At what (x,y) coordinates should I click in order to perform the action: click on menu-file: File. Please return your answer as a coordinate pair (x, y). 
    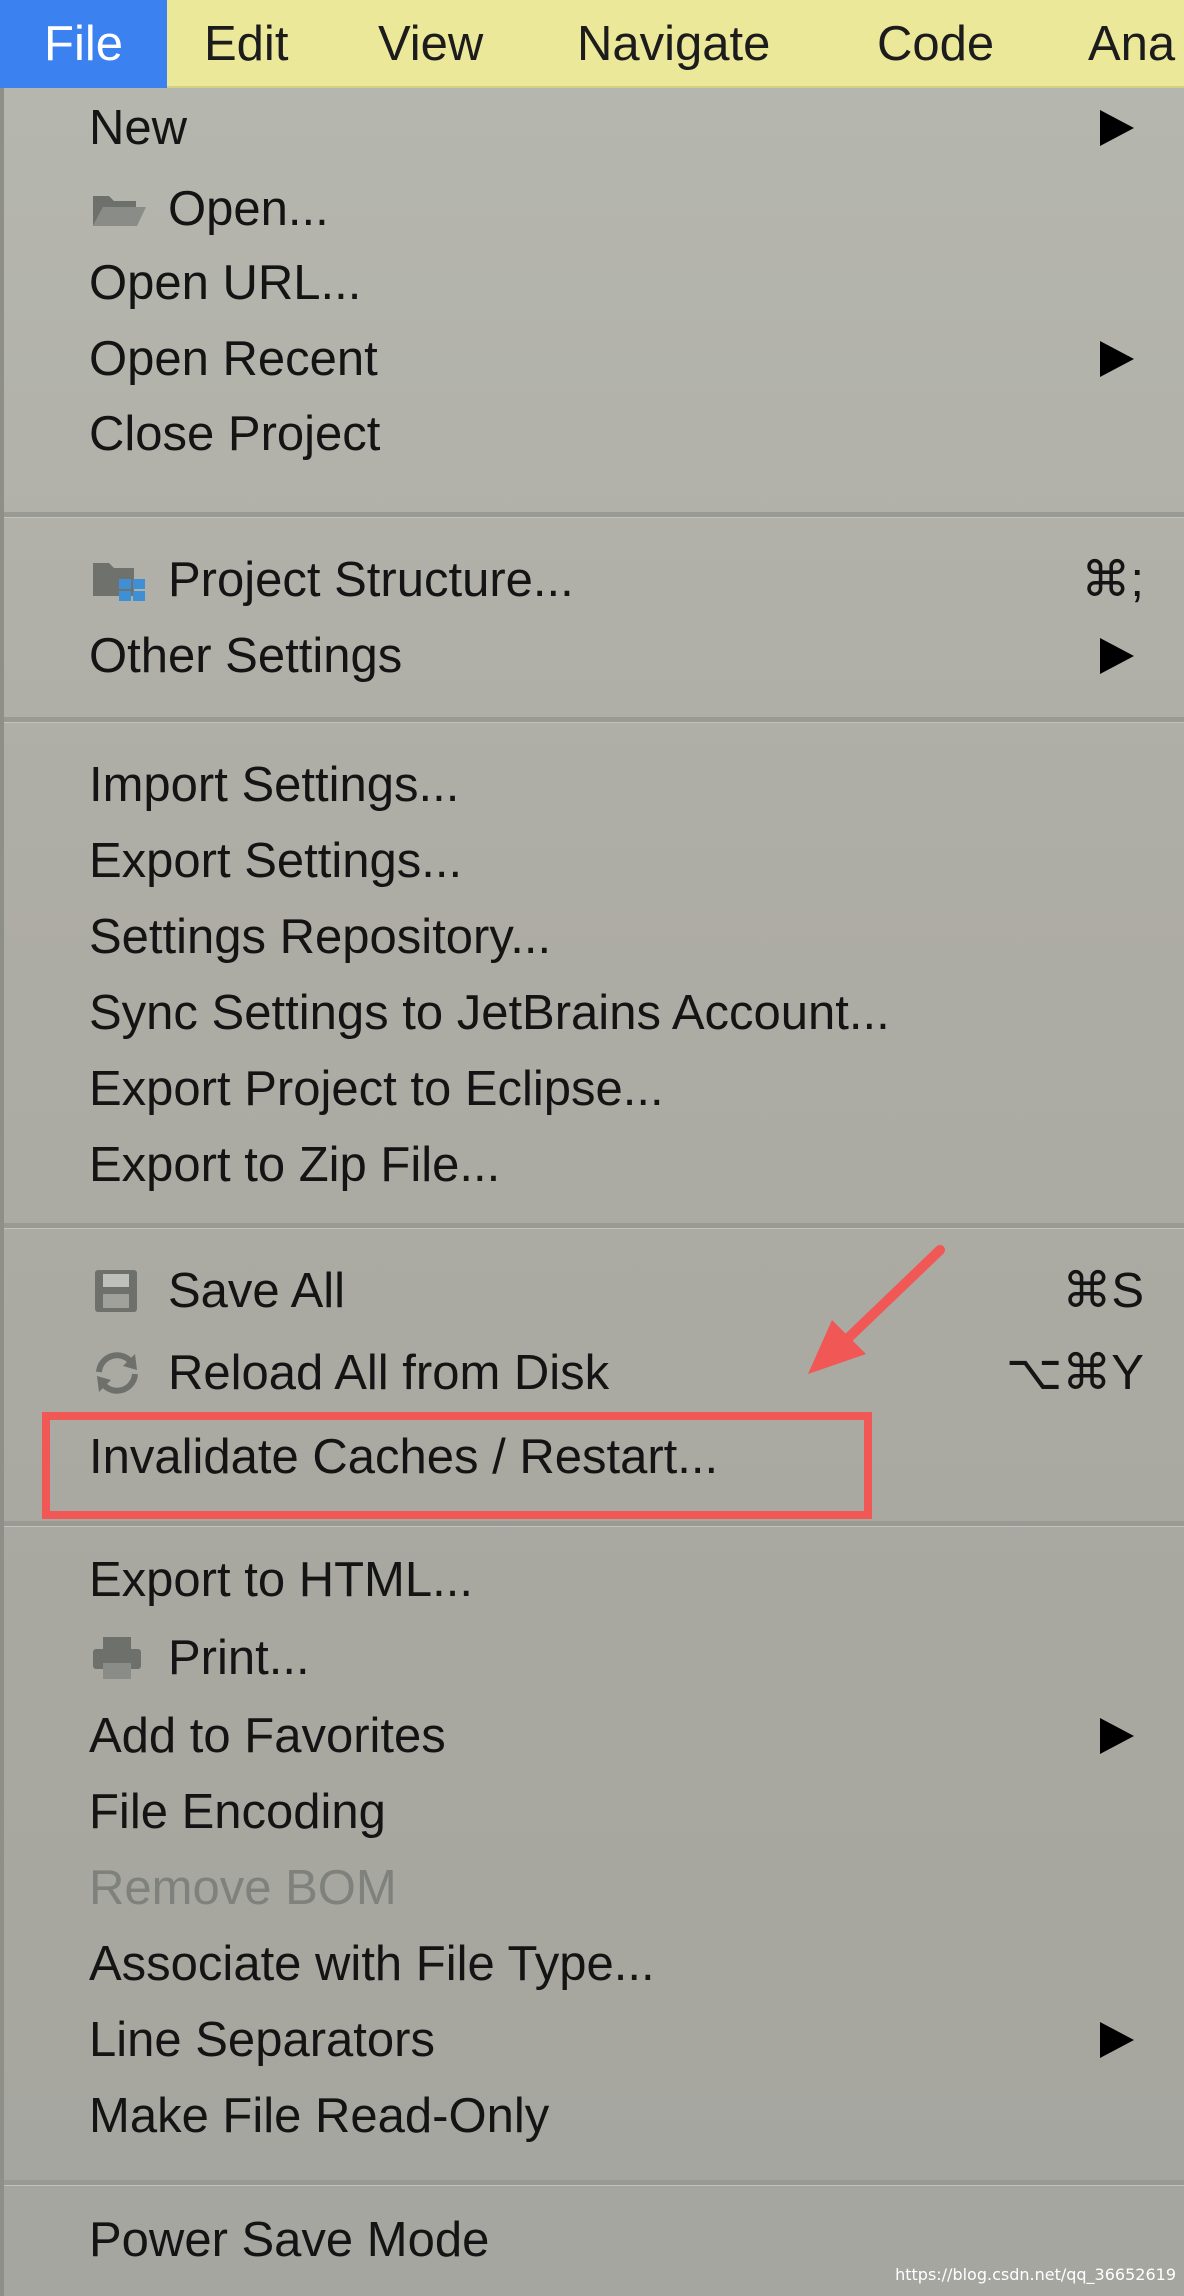
    Looking at the image, I should click on (83, 44).